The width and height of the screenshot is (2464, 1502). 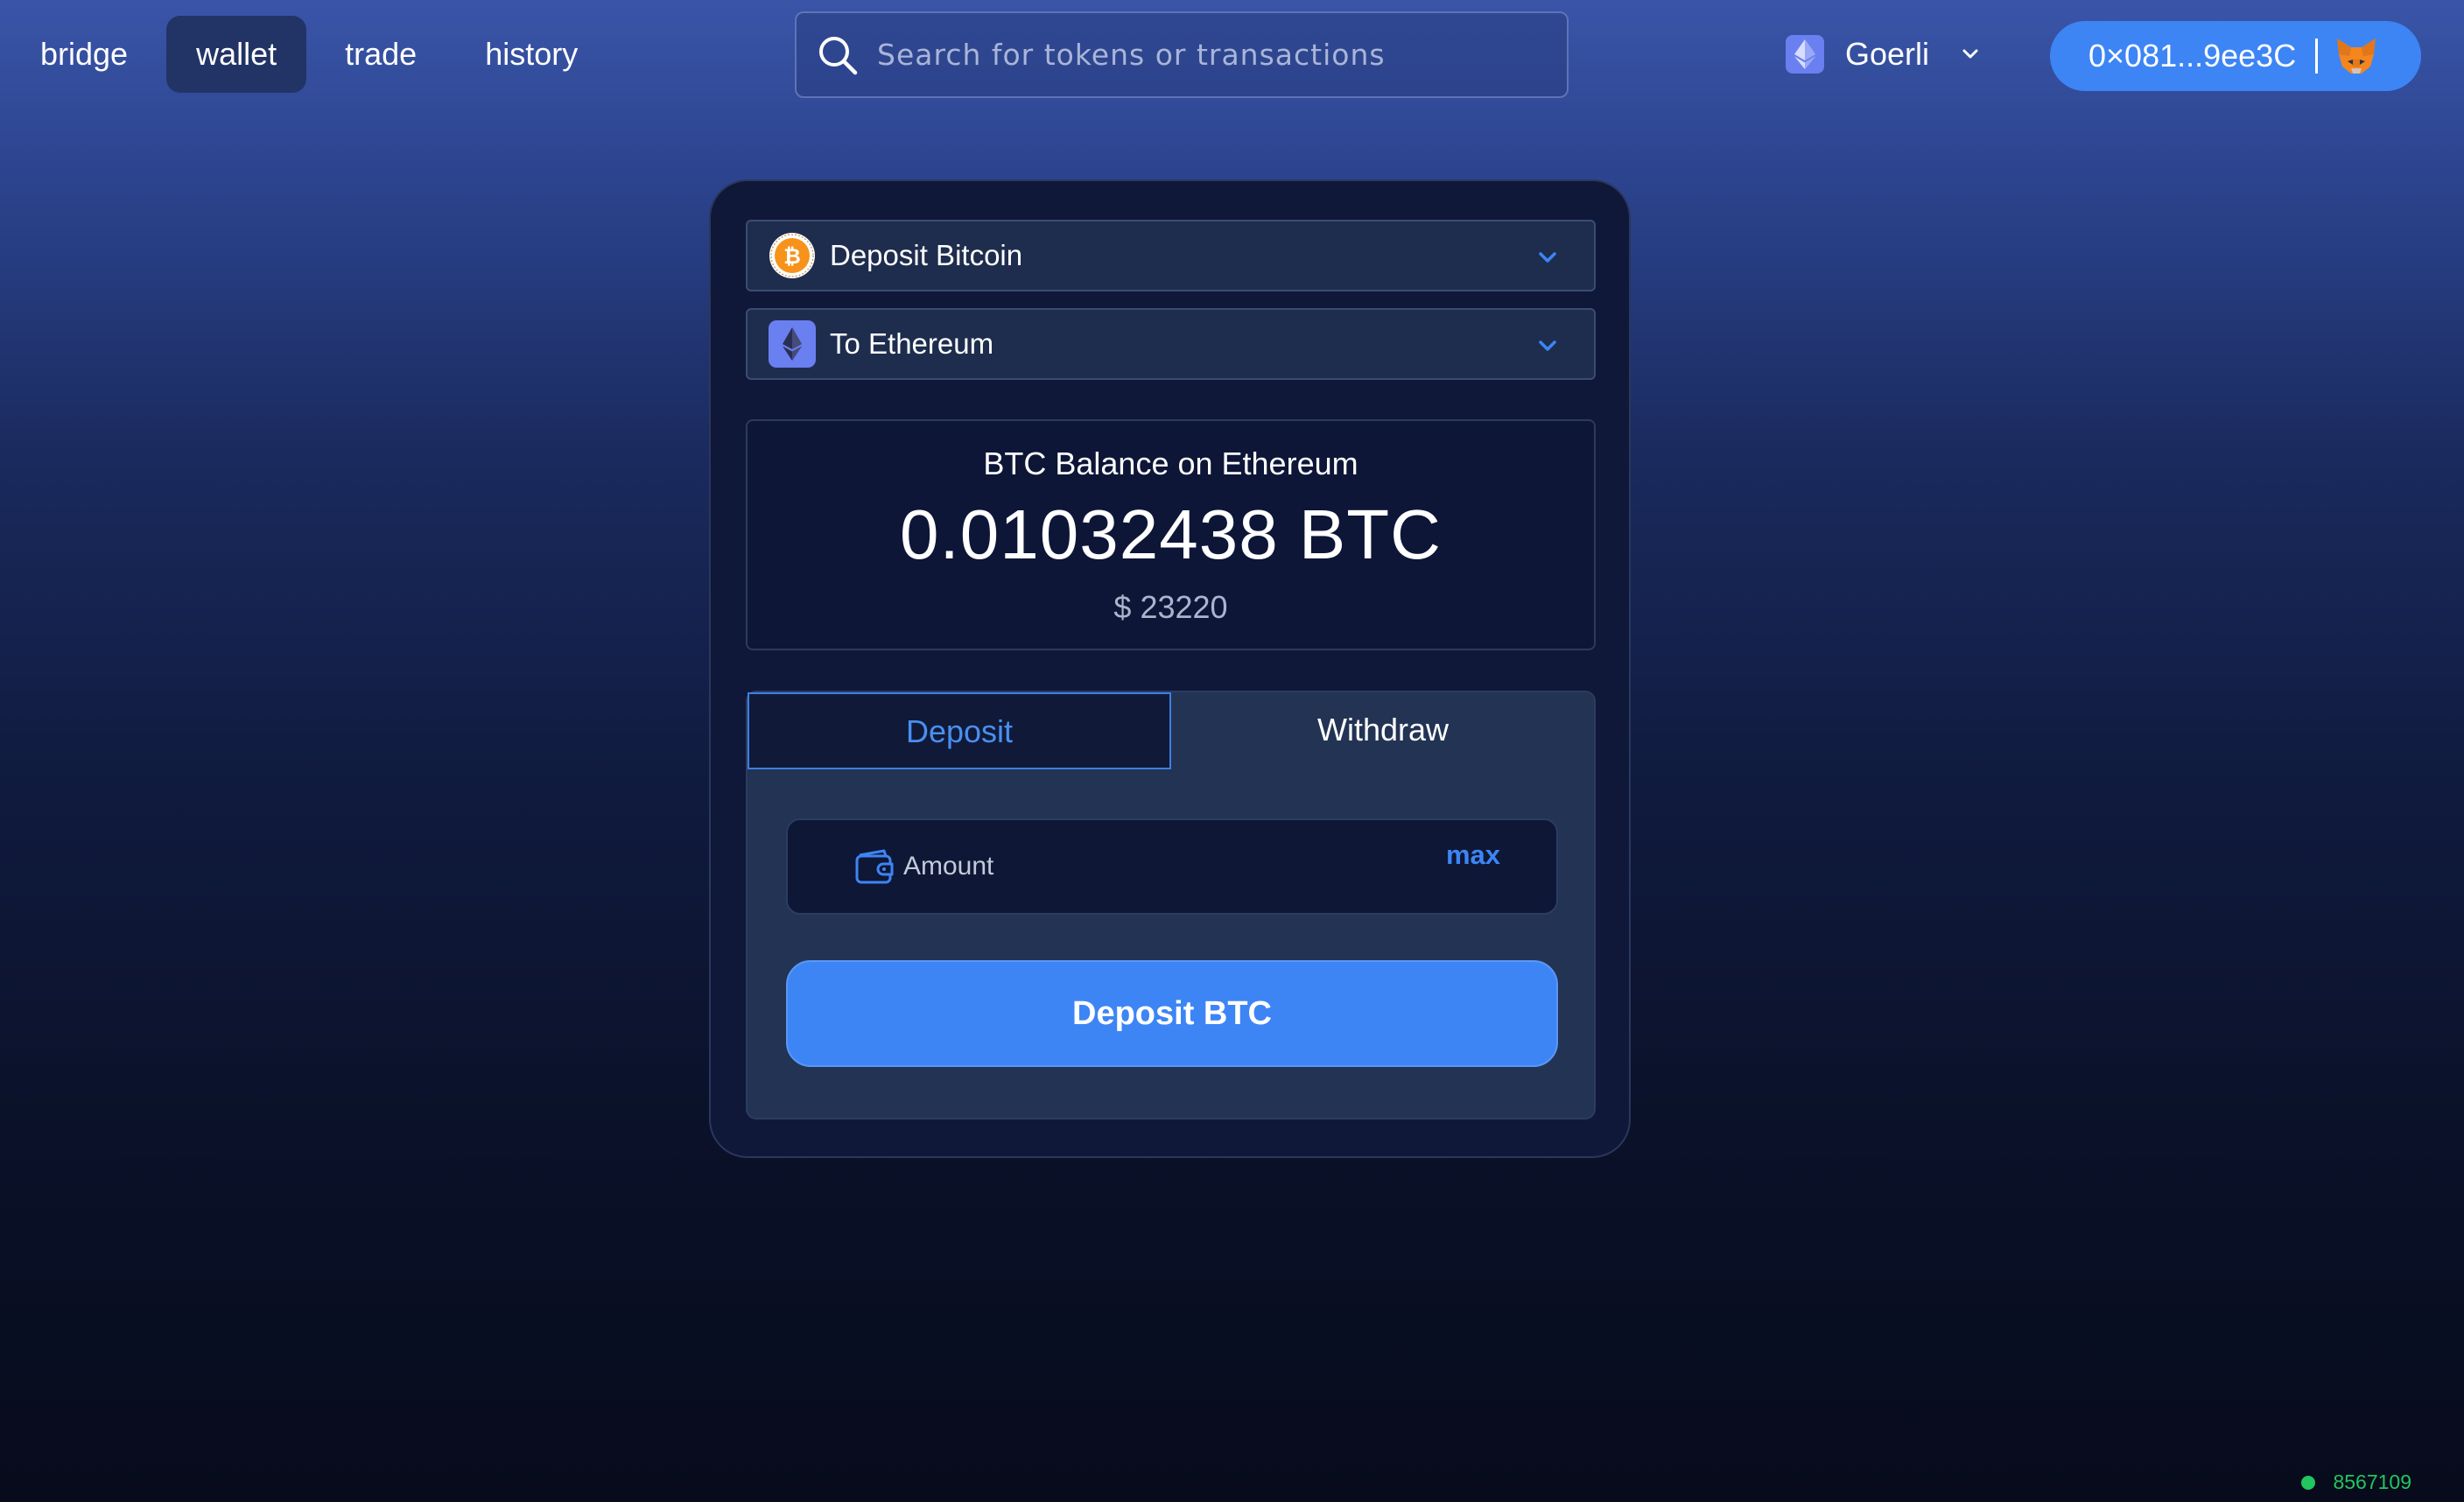 What do you see at coordinates (838, 55) in the screenshot?
I see `search-icon` at bounding box center [838, 55].